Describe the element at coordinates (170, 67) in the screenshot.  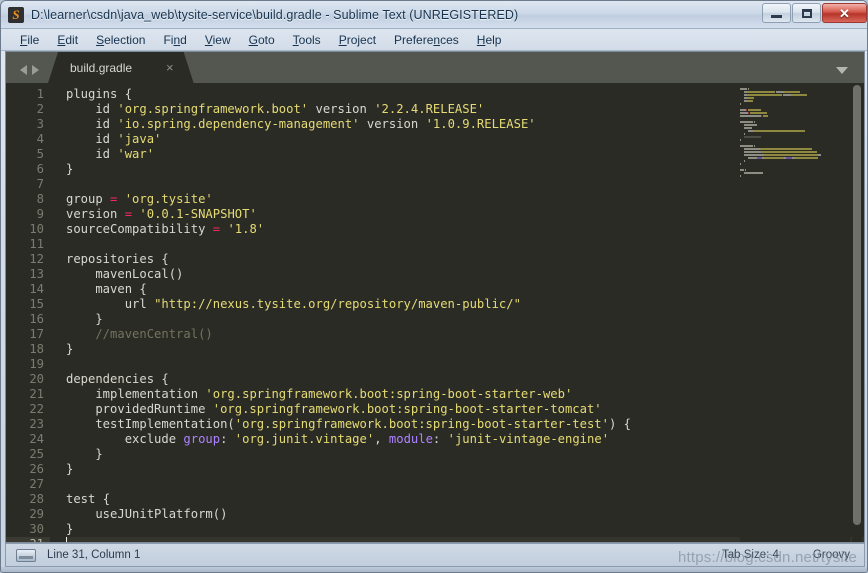
I see `tab-close-icon: ×` at that location.